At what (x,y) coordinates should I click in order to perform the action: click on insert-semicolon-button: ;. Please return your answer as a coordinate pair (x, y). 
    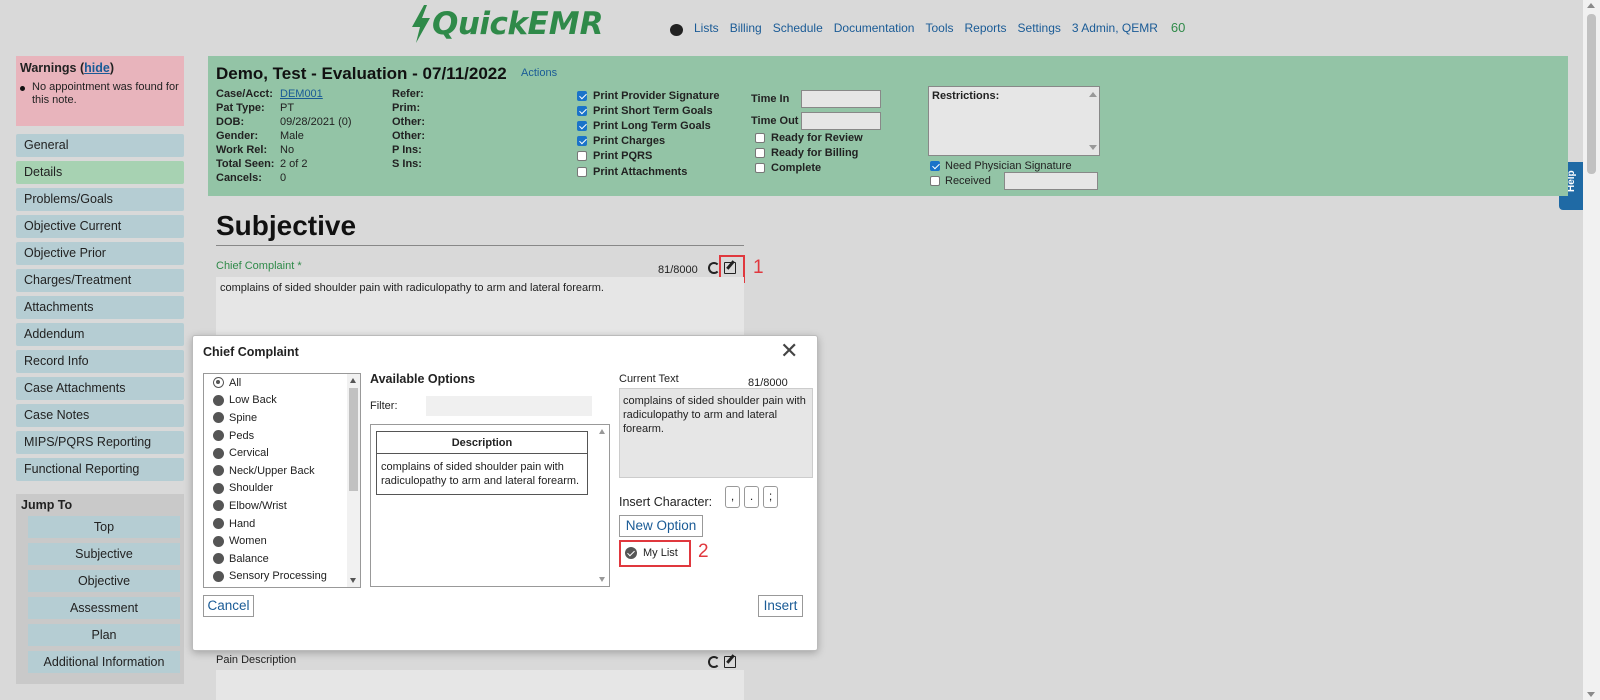
    Looking at the image, I should click on (770, 497).